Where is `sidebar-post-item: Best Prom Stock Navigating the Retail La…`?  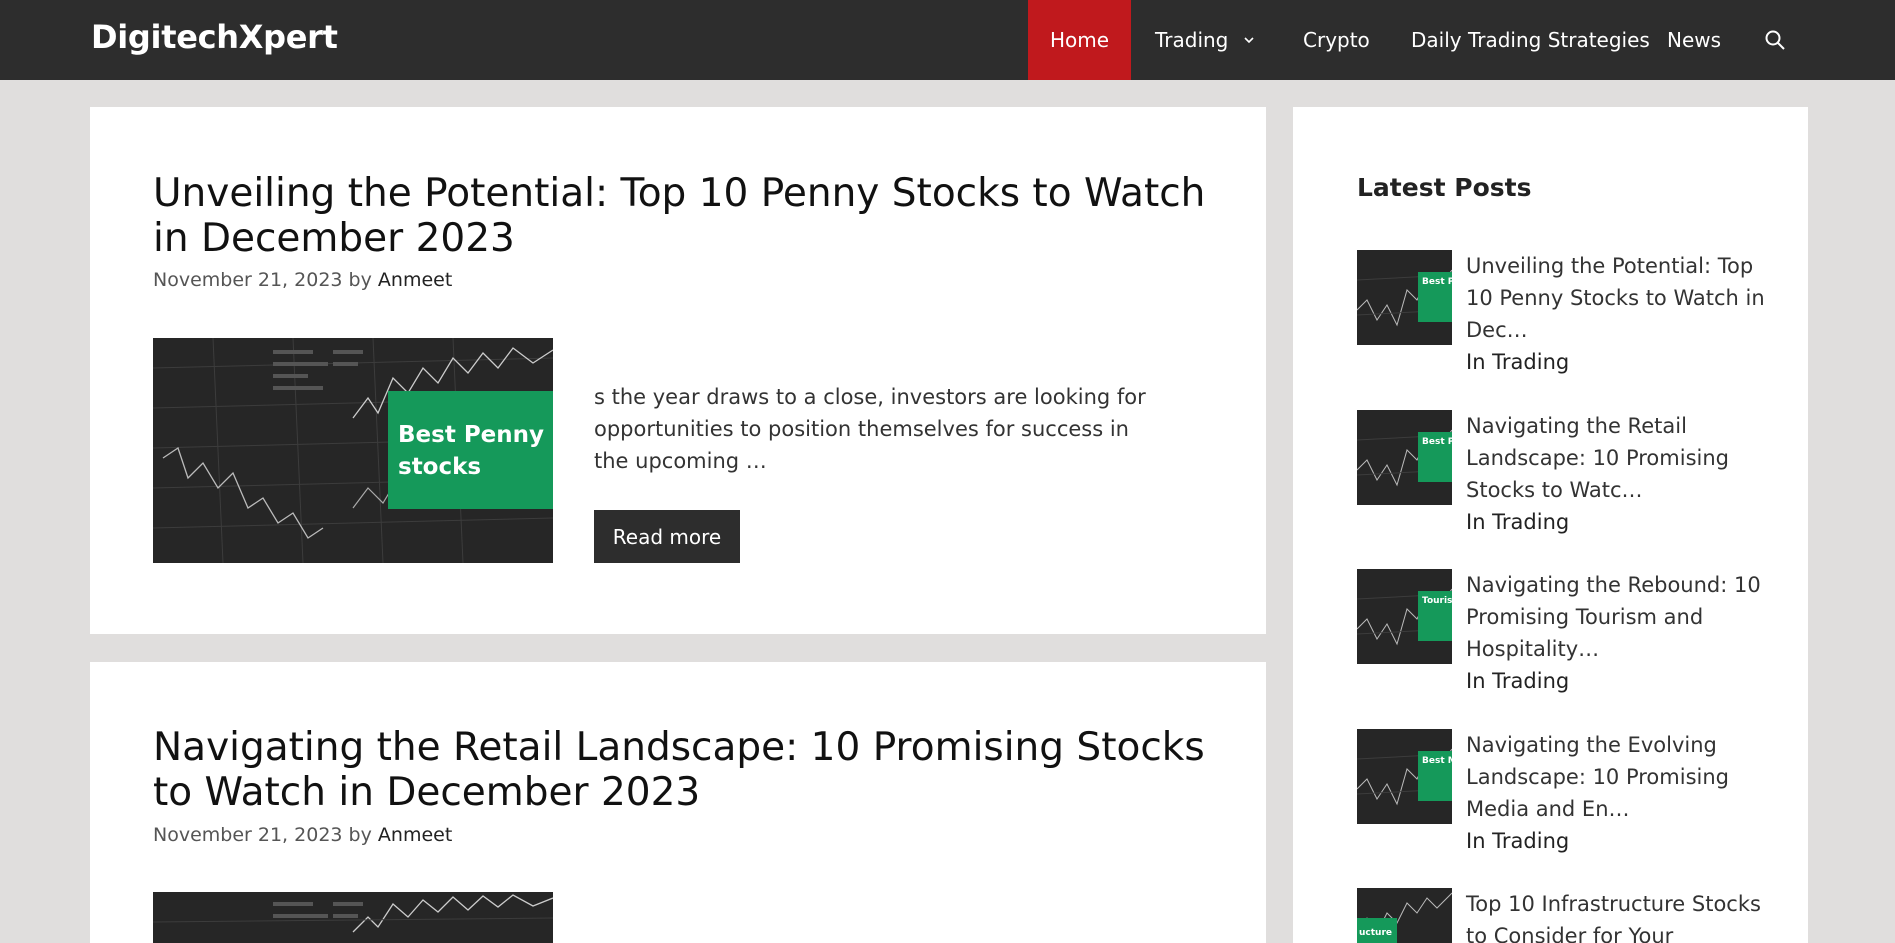 sidebar-post-item: Best Prom Stock Navigating the Retail La… is located at coordinates (1567, 475).